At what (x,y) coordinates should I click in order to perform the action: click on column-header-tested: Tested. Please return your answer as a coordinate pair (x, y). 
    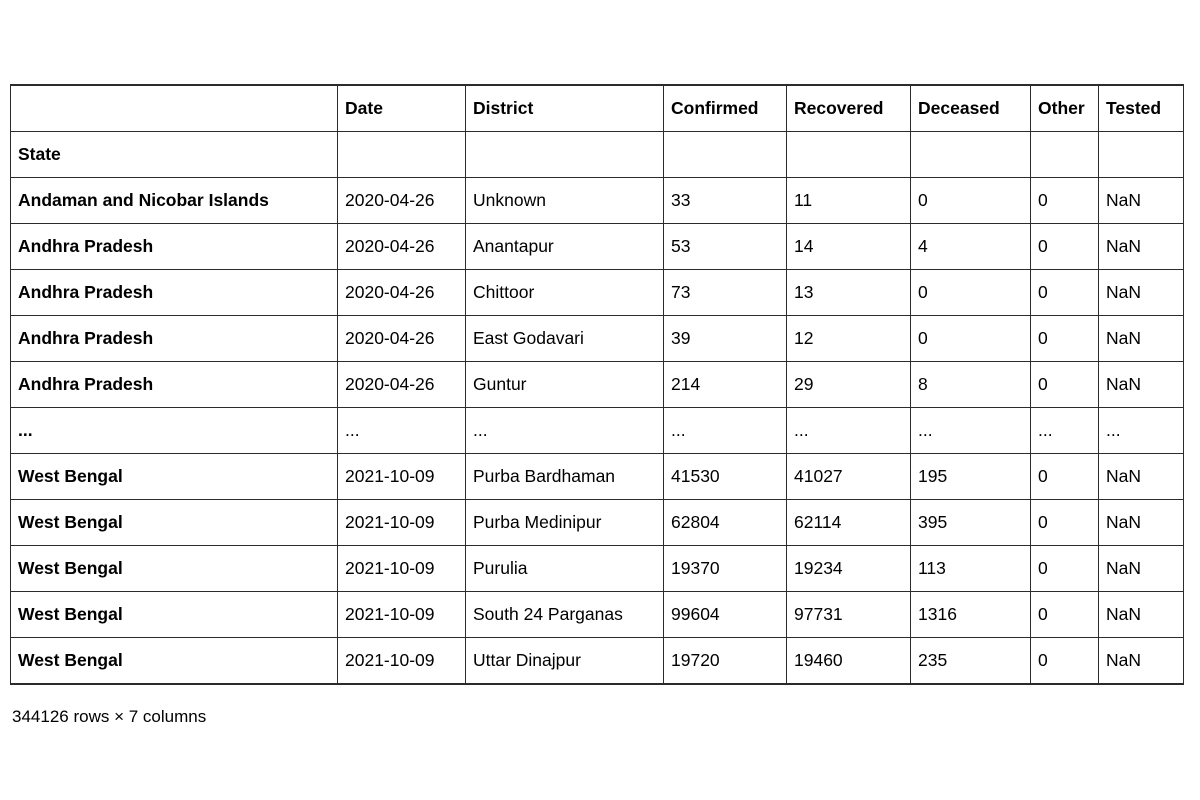
    Looking at the image, I should click on (1141, 108).